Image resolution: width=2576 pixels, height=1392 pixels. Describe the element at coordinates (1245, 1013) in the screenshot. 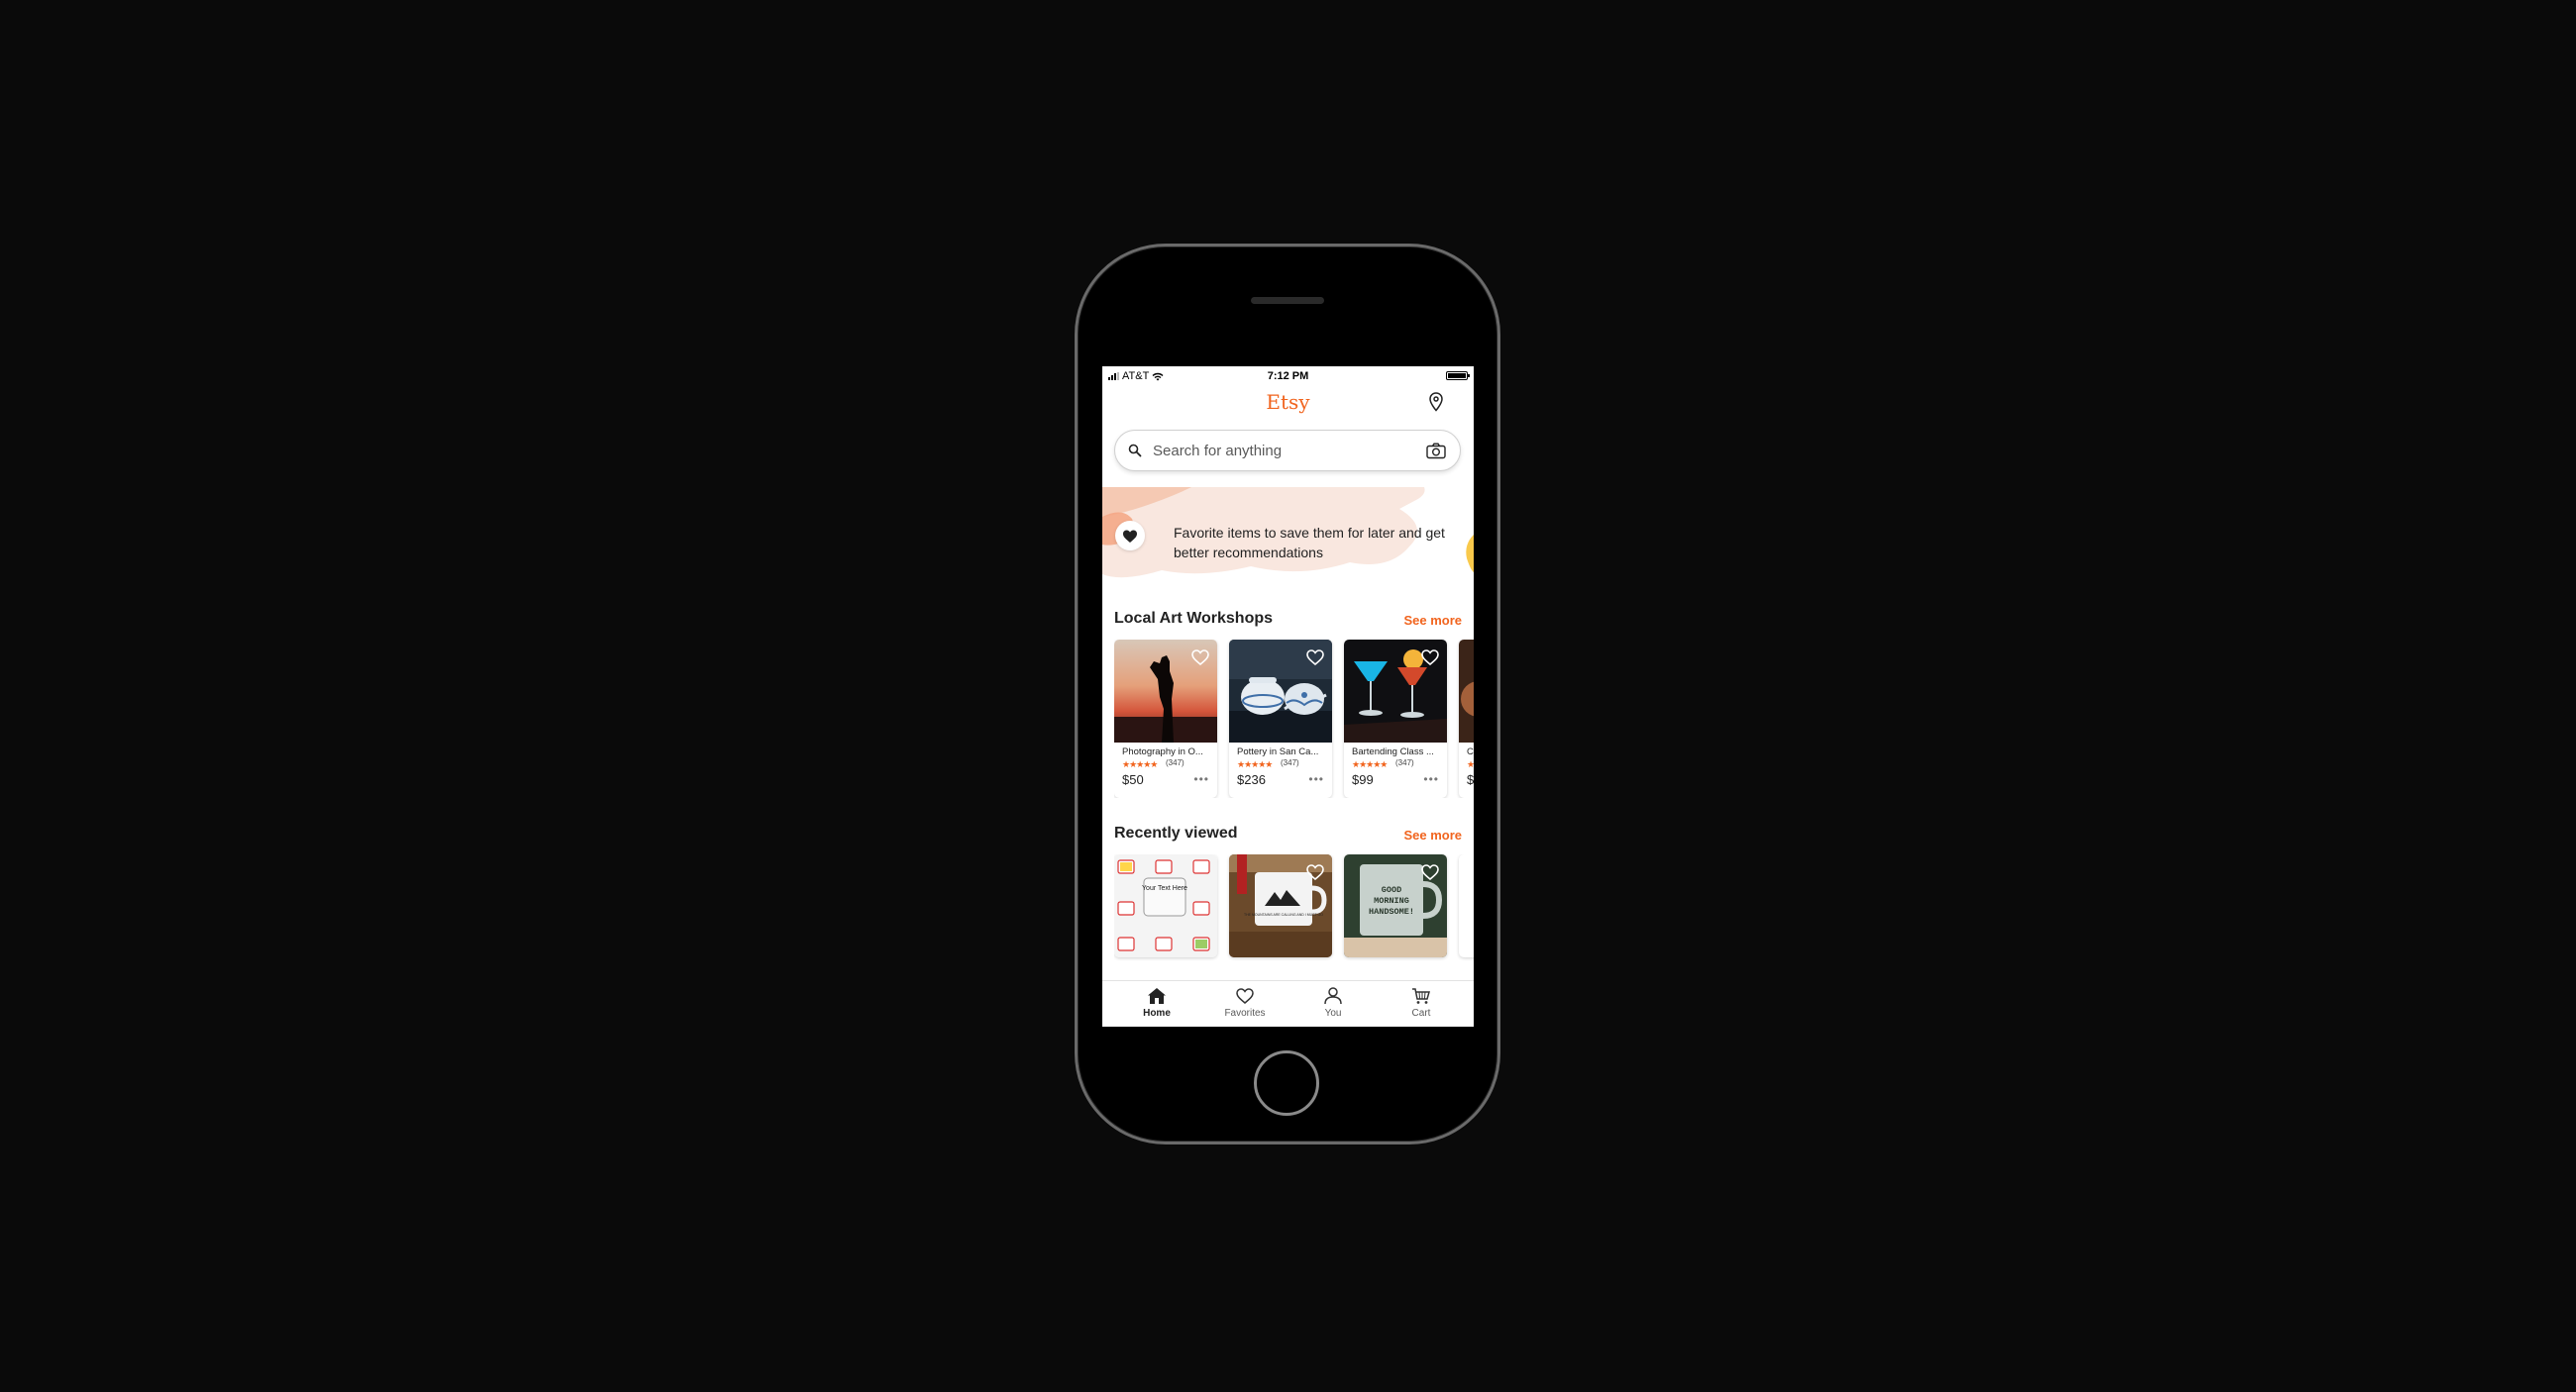

I see `tab-label: Favorites` at that location.